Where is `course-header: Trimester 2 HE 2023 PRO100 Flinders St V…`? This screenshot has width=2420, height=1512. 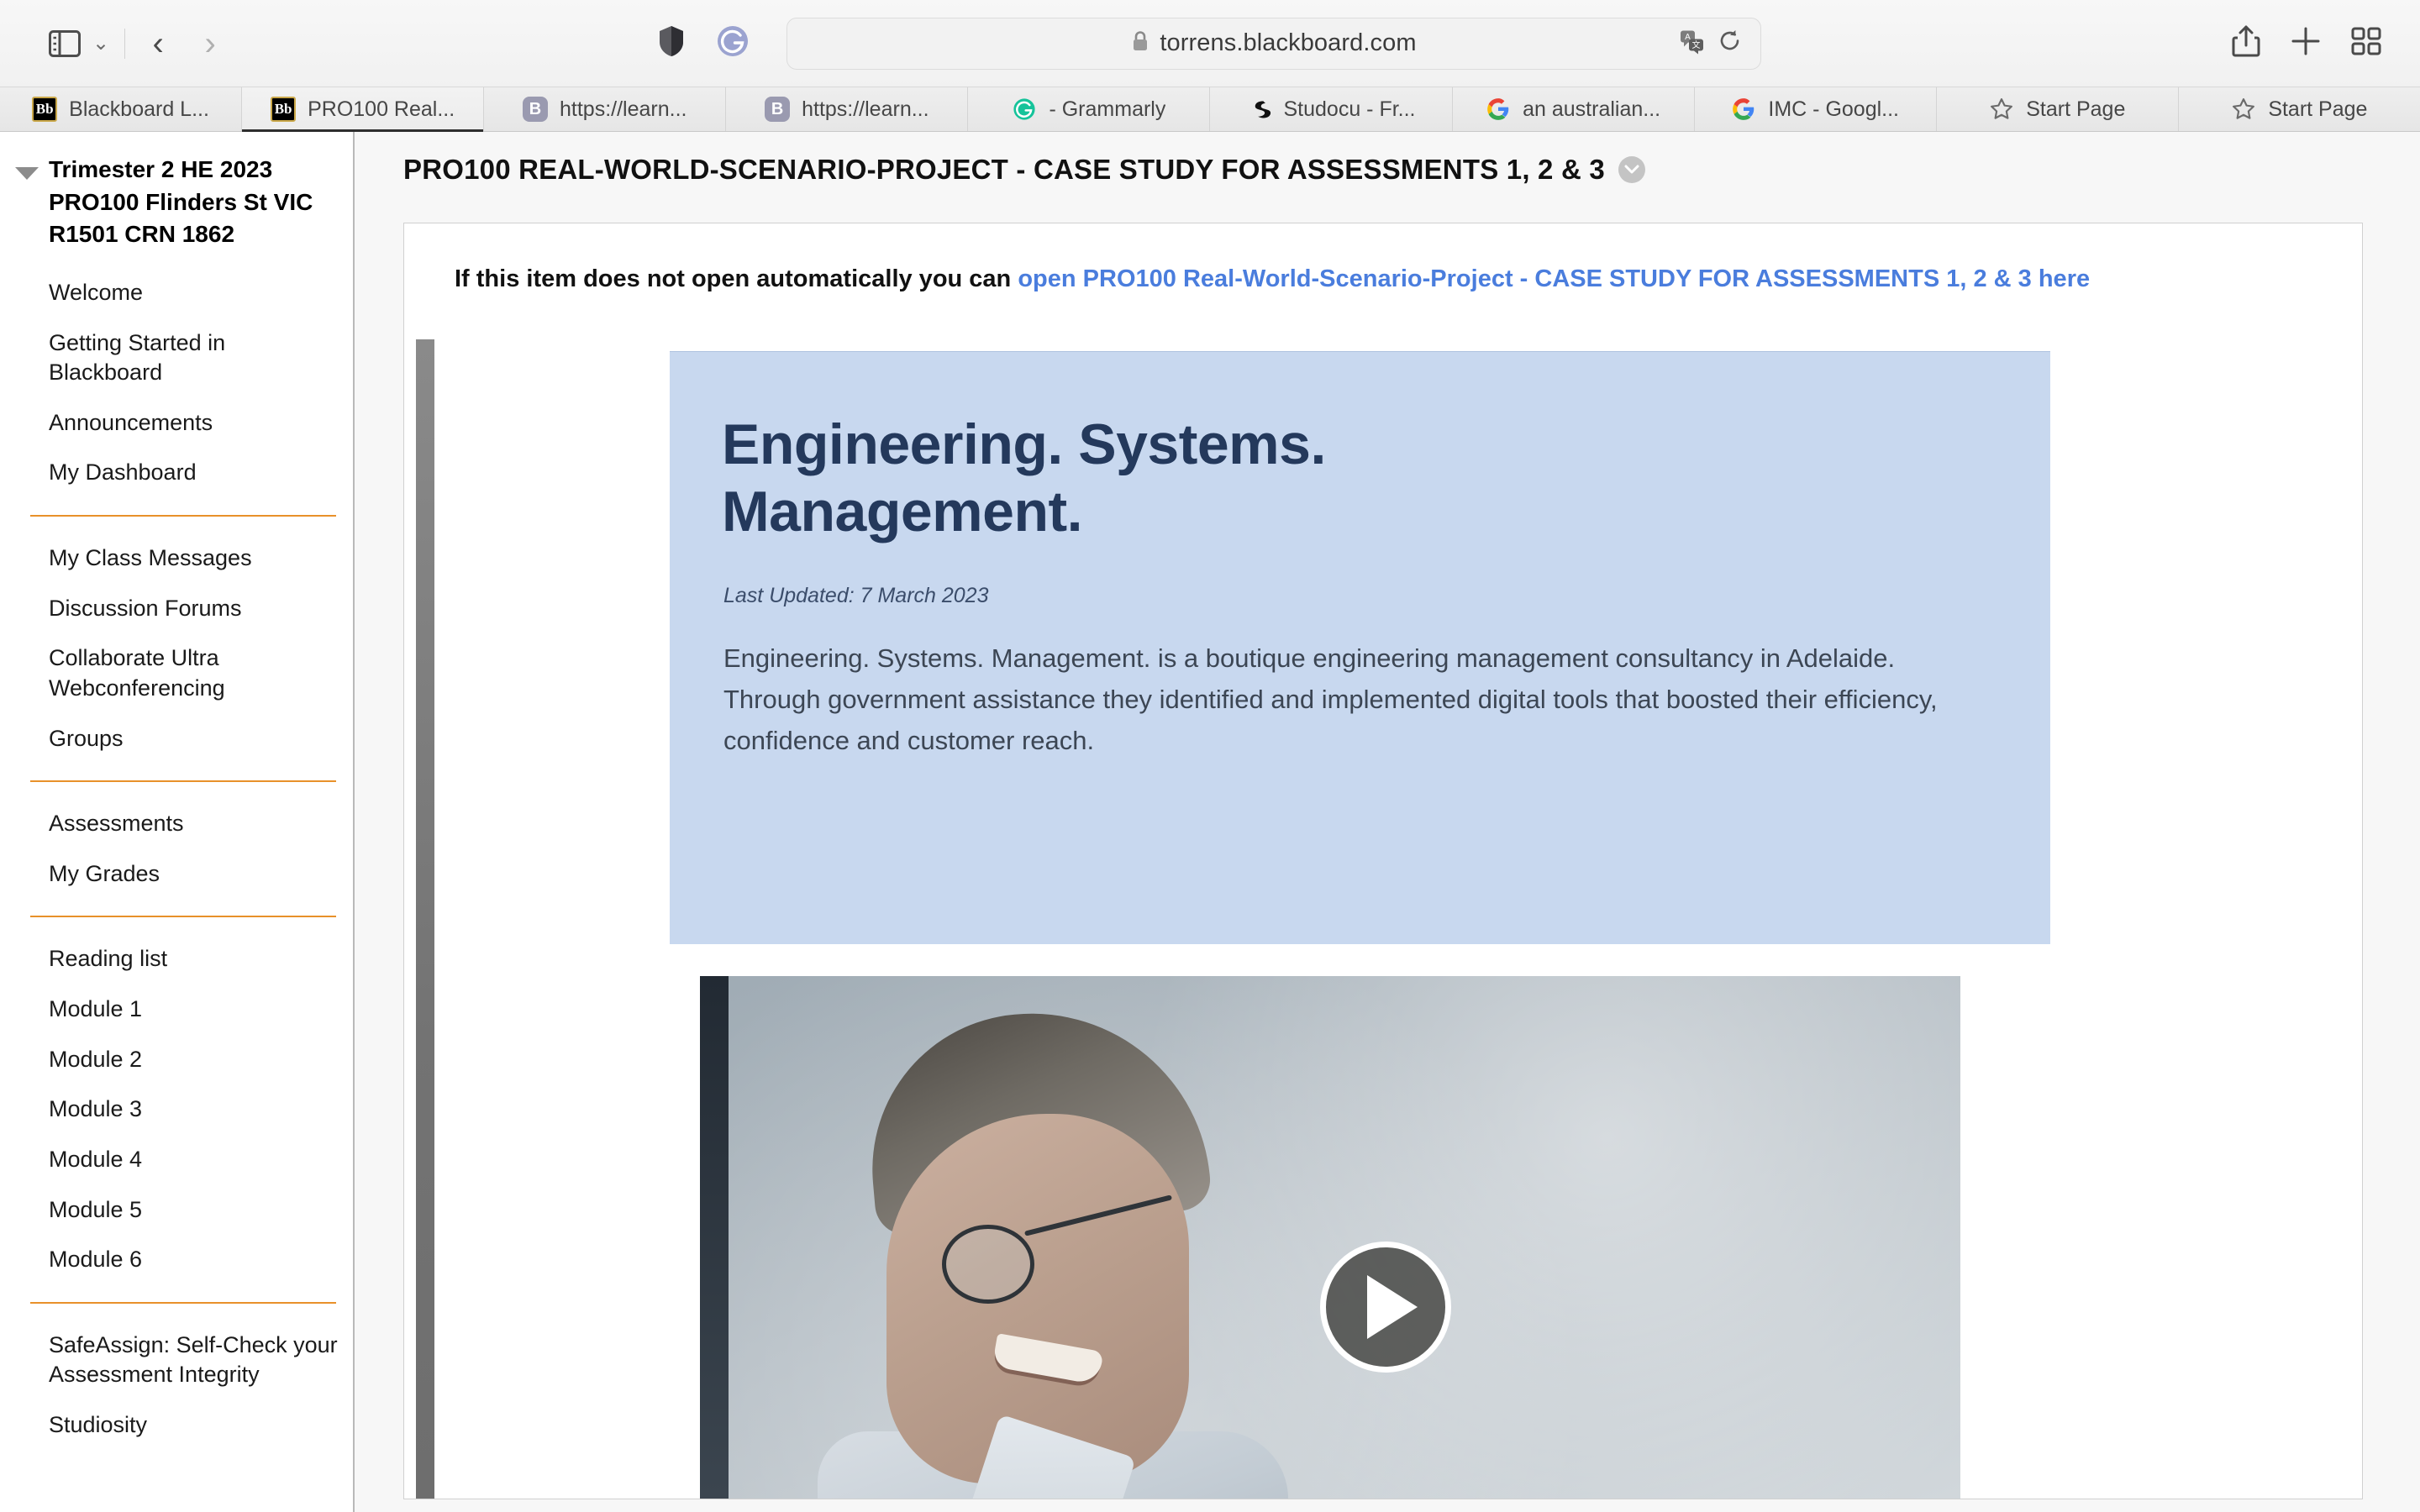
course-header: Trimester 2 HE 2023 PRO100 Flinders St V… is located at coordinates (176, 202).